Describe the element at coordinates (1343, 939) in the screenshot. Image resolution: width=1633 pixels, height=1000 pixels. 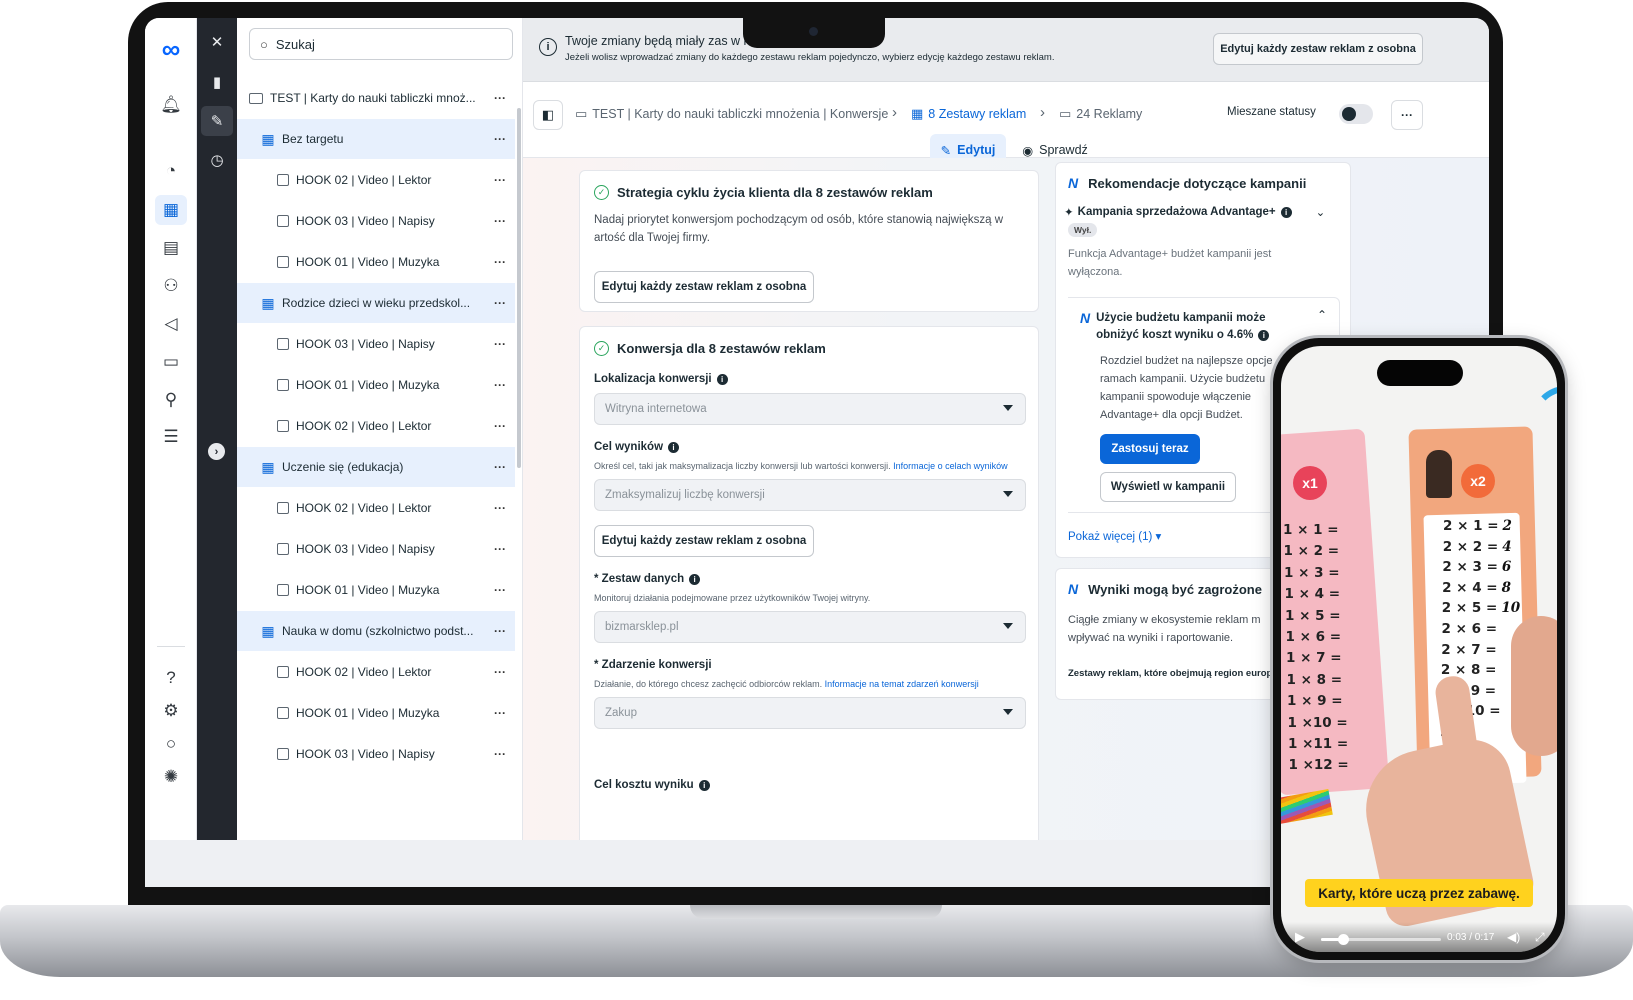
I see `video-progress-knob` at that location.